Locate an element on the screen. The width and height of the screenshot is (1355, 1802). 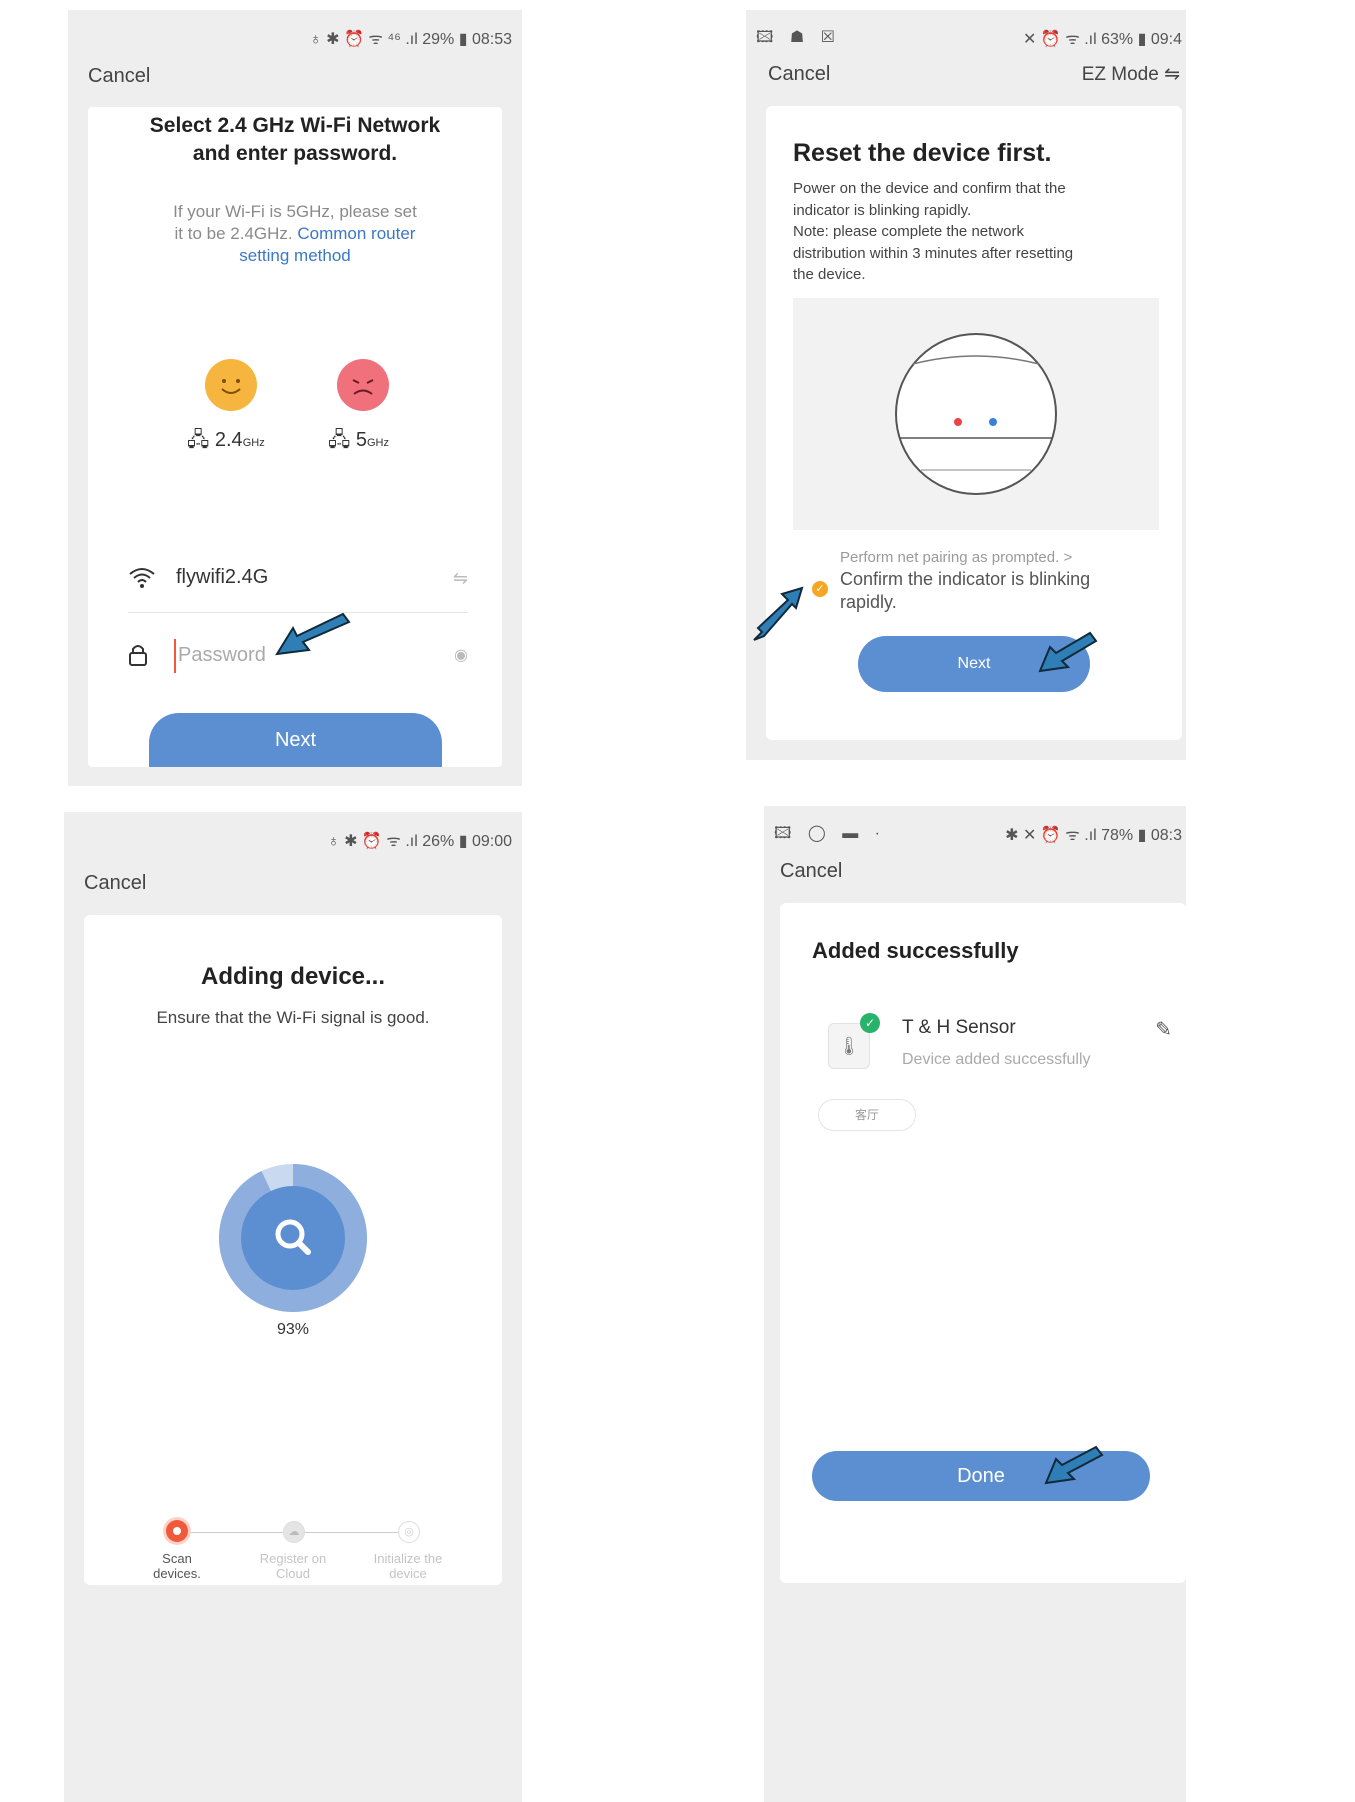
title-line-1: Select 2.4 GHz Wi-Fi Network is located at coordinates (295, 125).